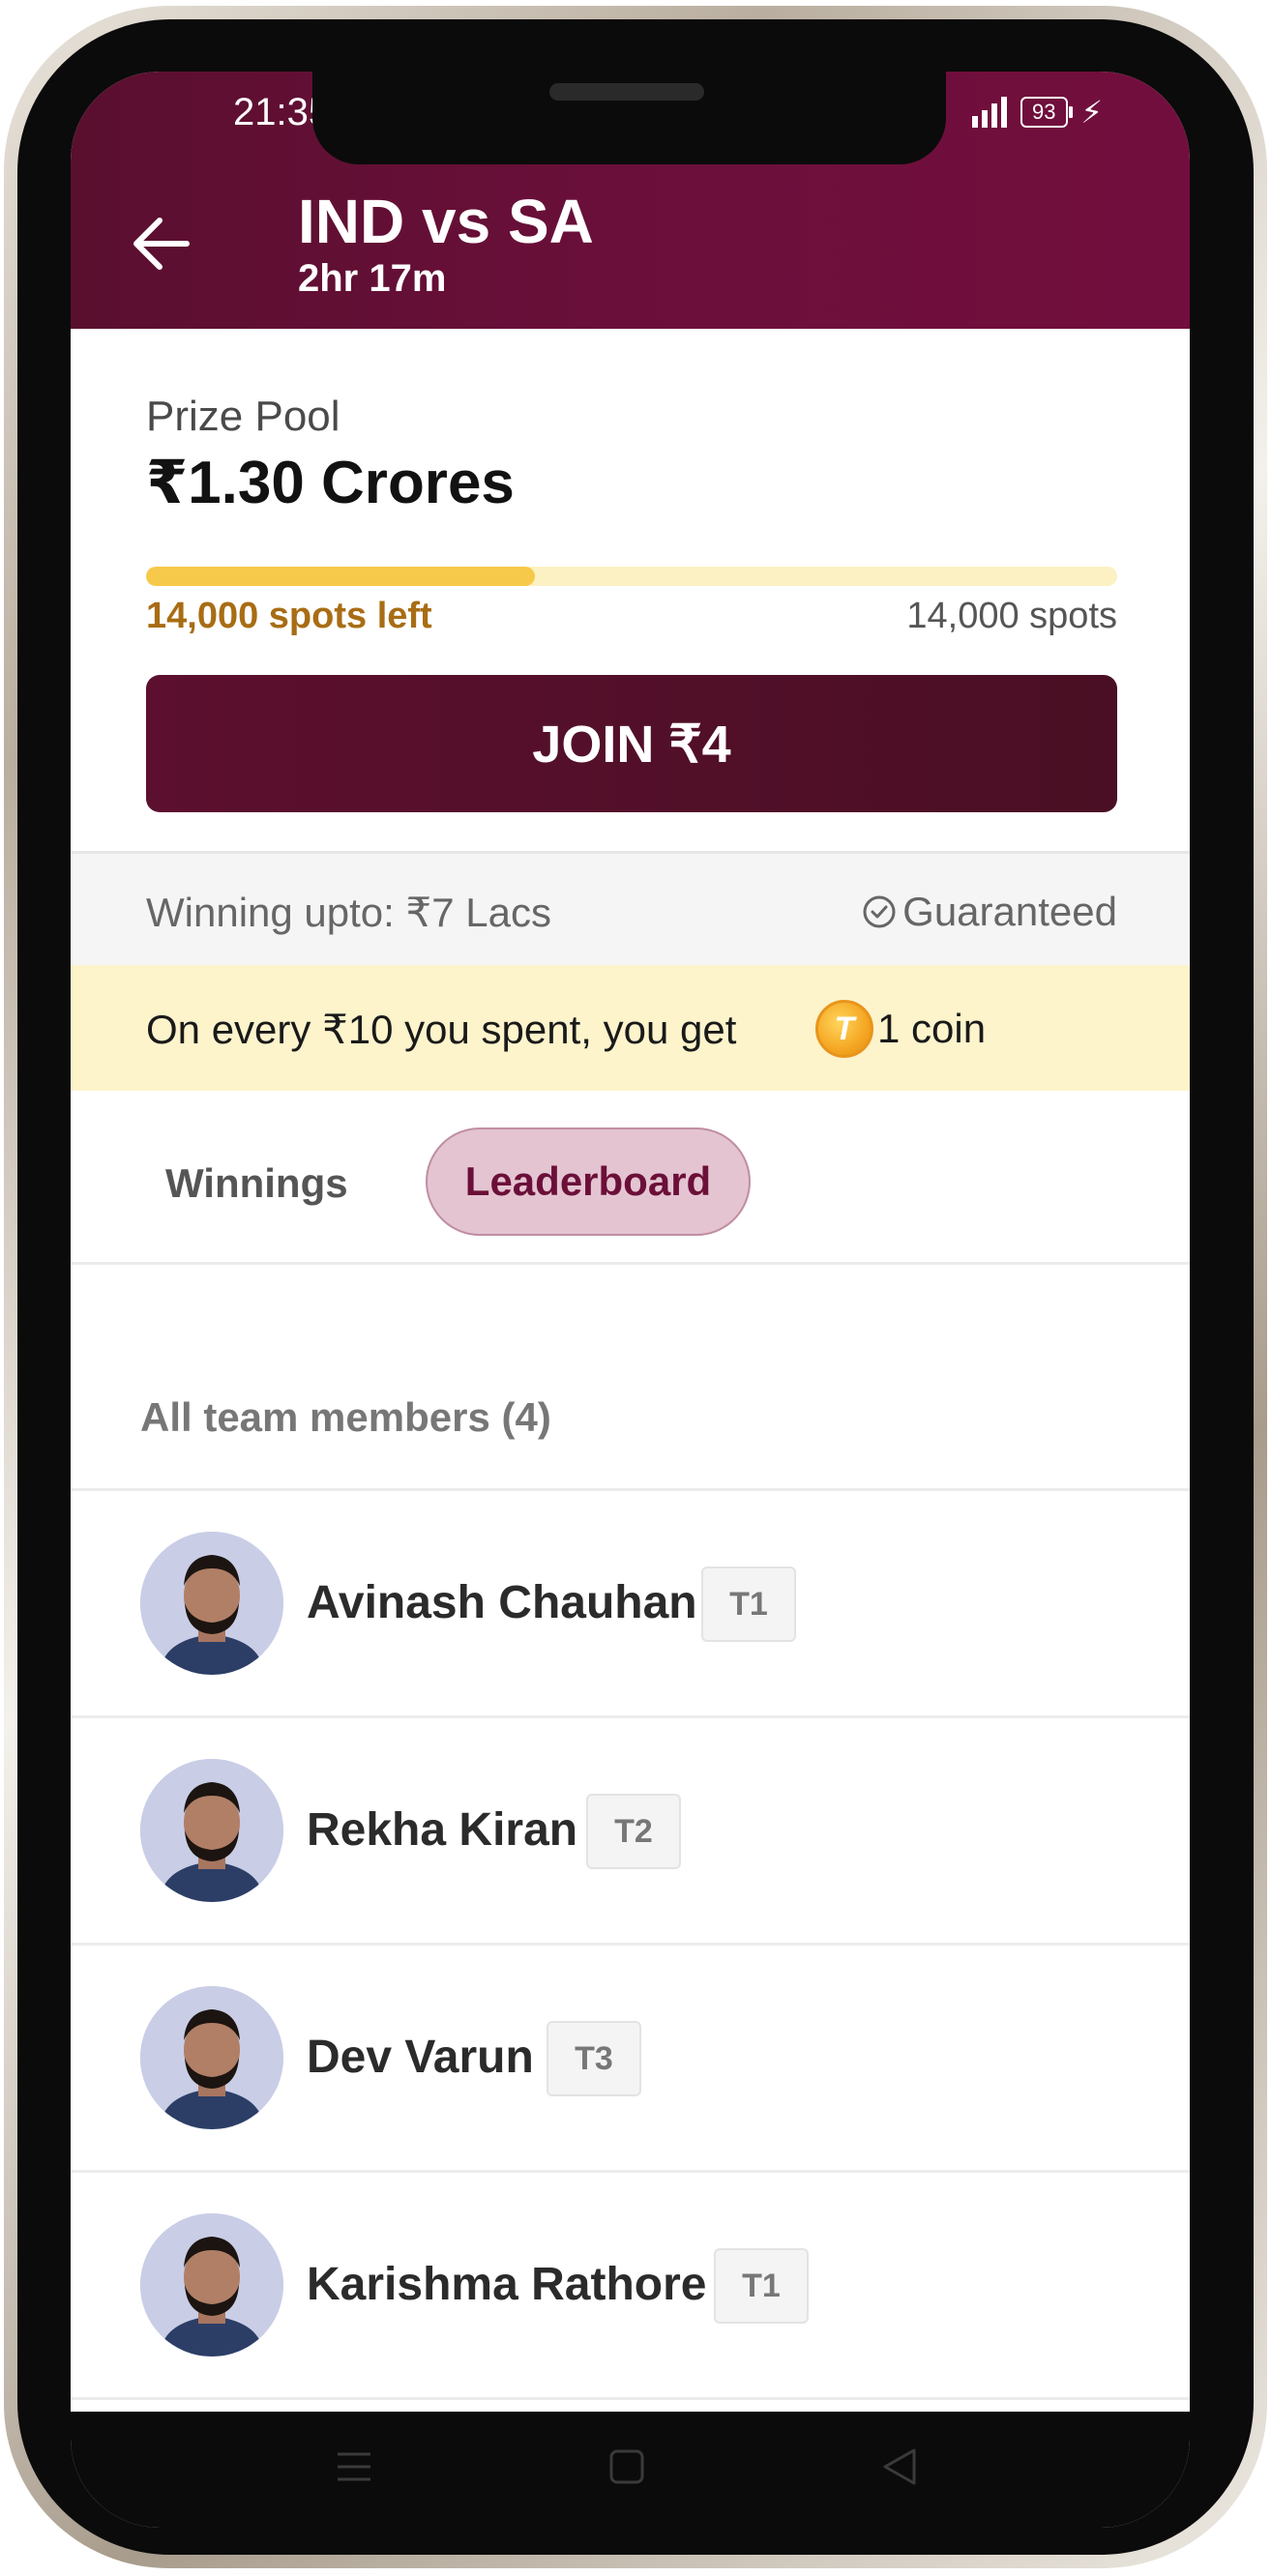  I want to click on camera-notch, so click(629, 118).